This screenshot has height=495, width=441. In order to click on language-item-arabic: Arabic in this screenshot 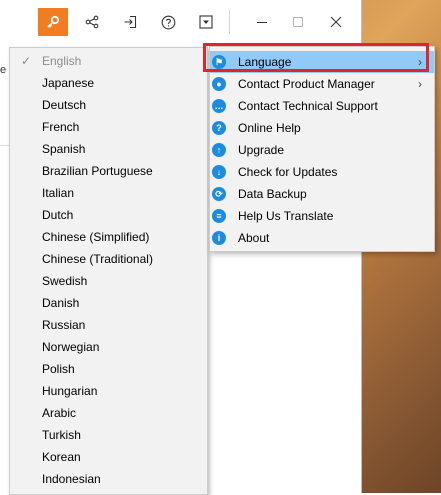, I will do `click(108, 413)`.